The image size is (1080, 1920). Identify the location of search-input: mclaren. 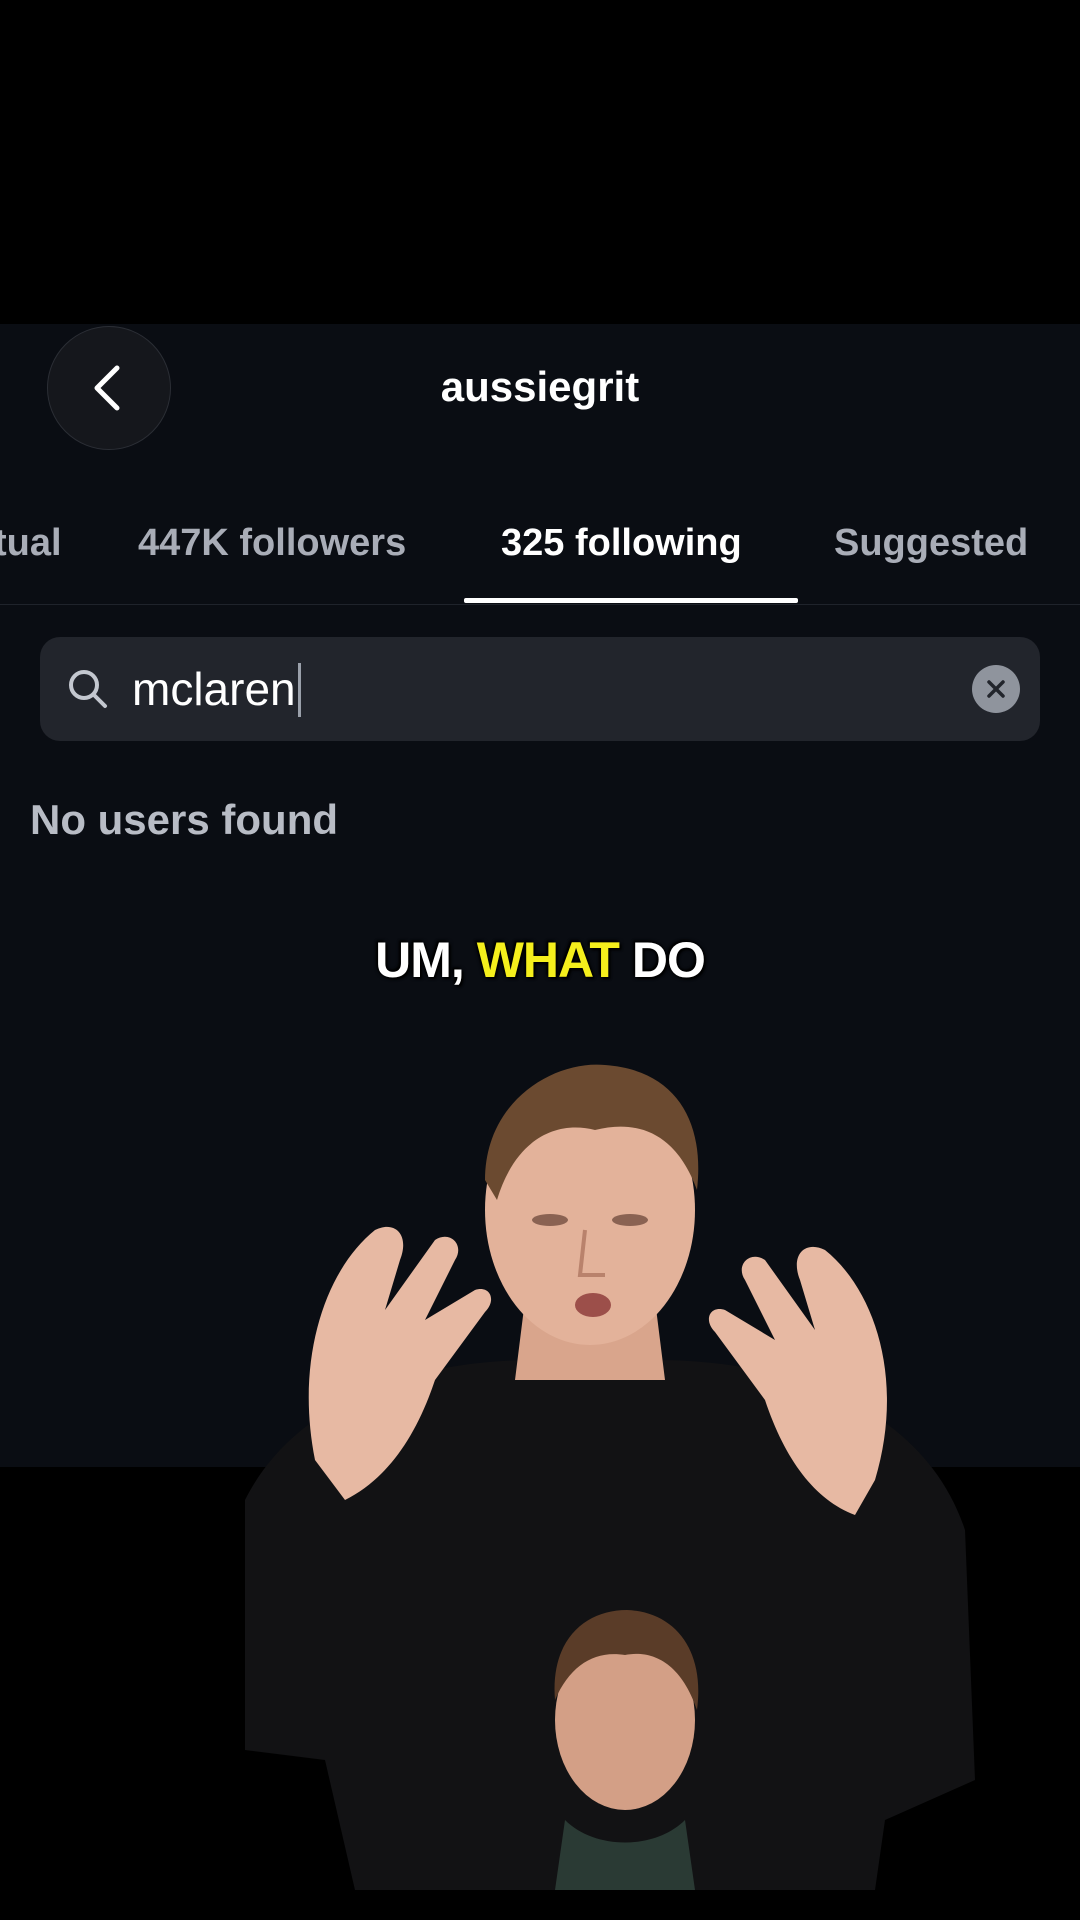
(540, 689).